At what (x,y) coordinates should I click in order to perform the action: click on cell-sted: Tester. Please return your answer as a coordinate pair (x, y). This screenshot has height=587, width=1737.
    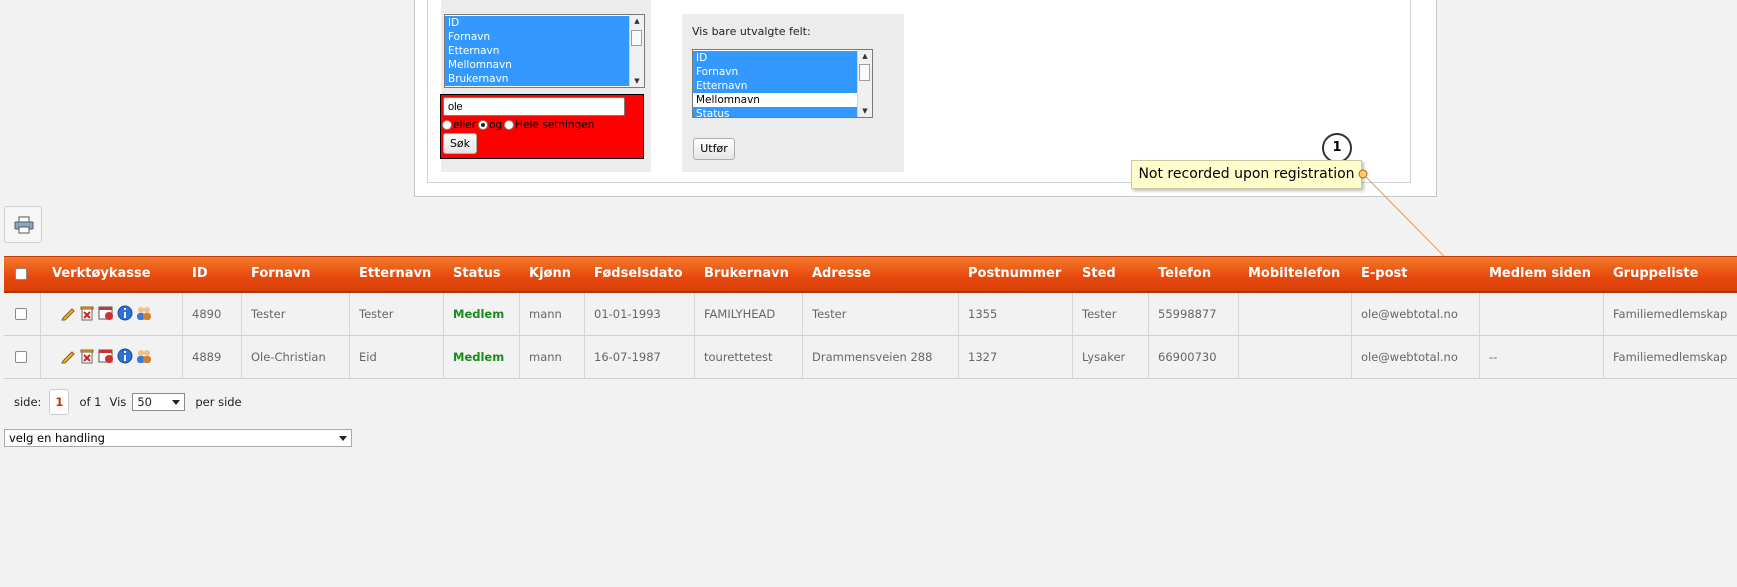
    Looking at the image, I should click on (1099, 314).